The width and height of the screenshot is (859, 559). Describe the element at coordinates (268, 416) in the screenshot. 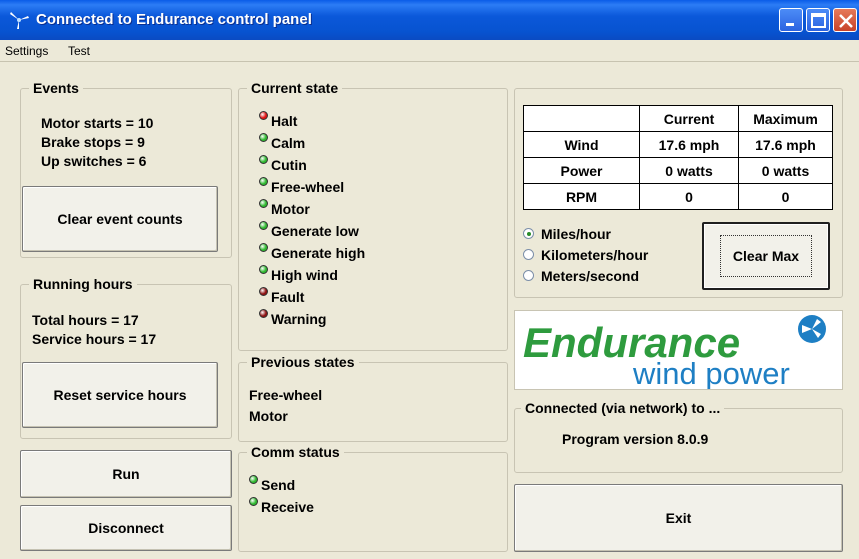

I see `previous-state-item: Motor` at that location.